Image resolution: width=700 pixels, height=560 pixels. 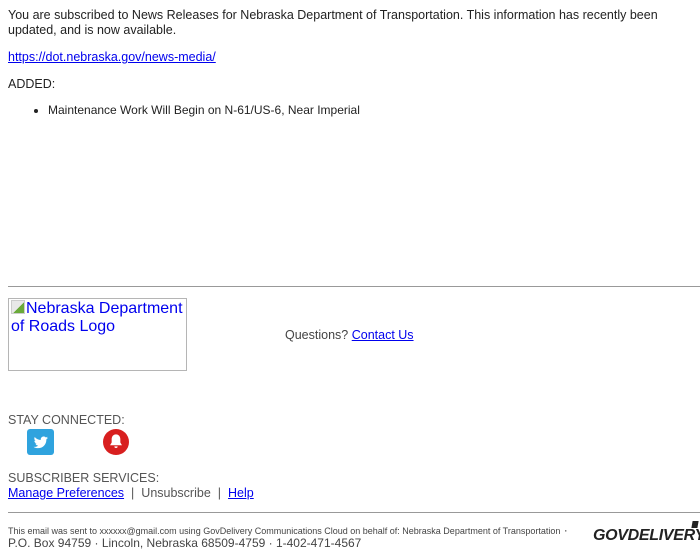 I want to click on subscriber-links: Manage Preferences | Unsubscribe | Help, so click(x=131, y=493).